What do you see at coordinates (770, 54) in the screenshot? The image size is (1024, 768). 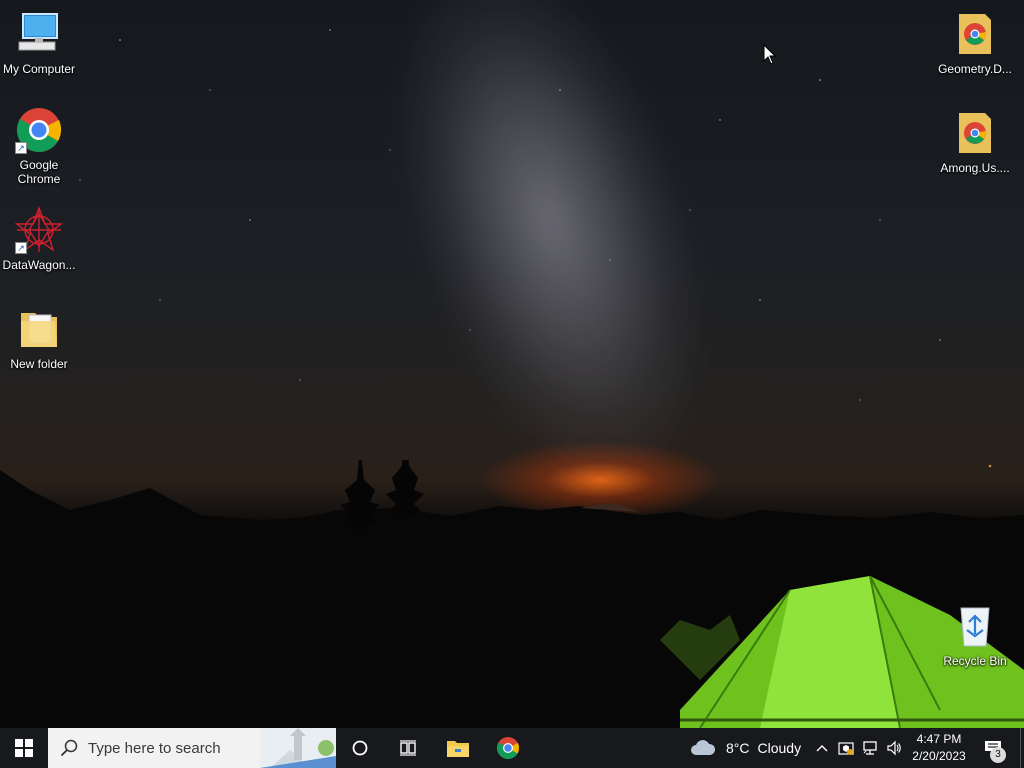 I see `mouse-cursor-icon` at bounding box center [770, 54].